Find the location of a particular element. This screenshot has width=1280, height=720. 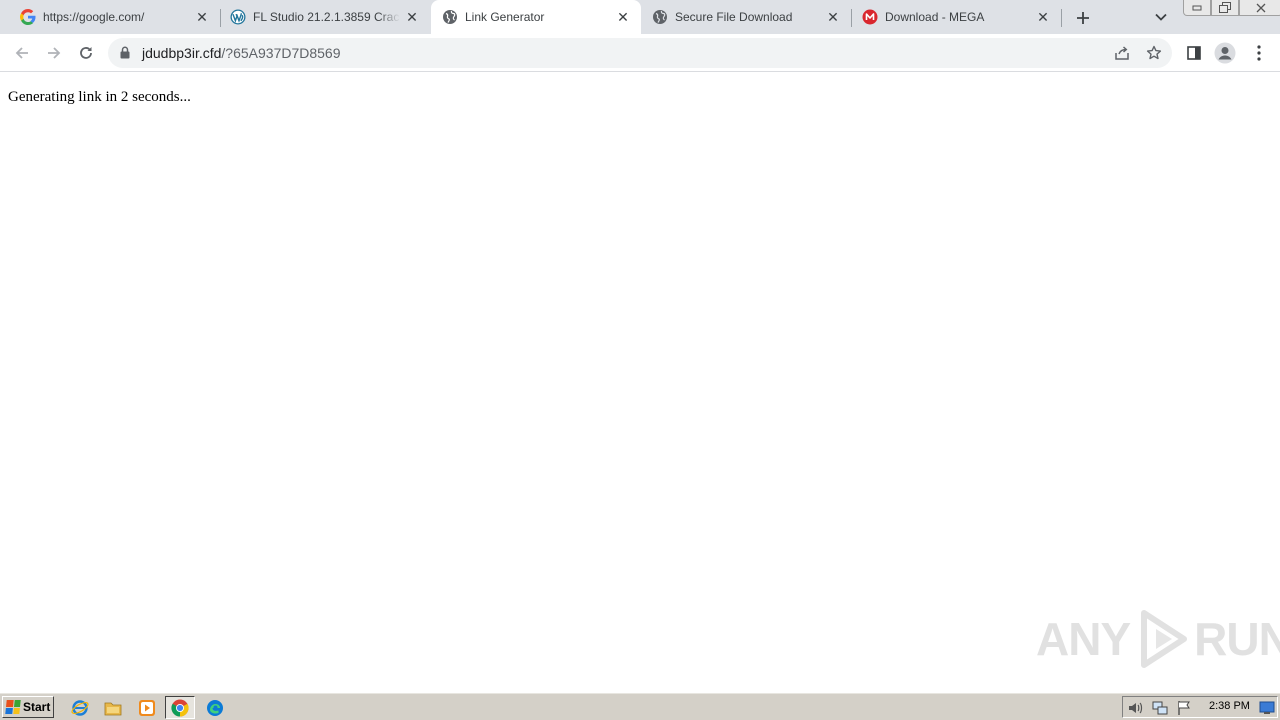

profile-button is located at coordinates (1225, 53).